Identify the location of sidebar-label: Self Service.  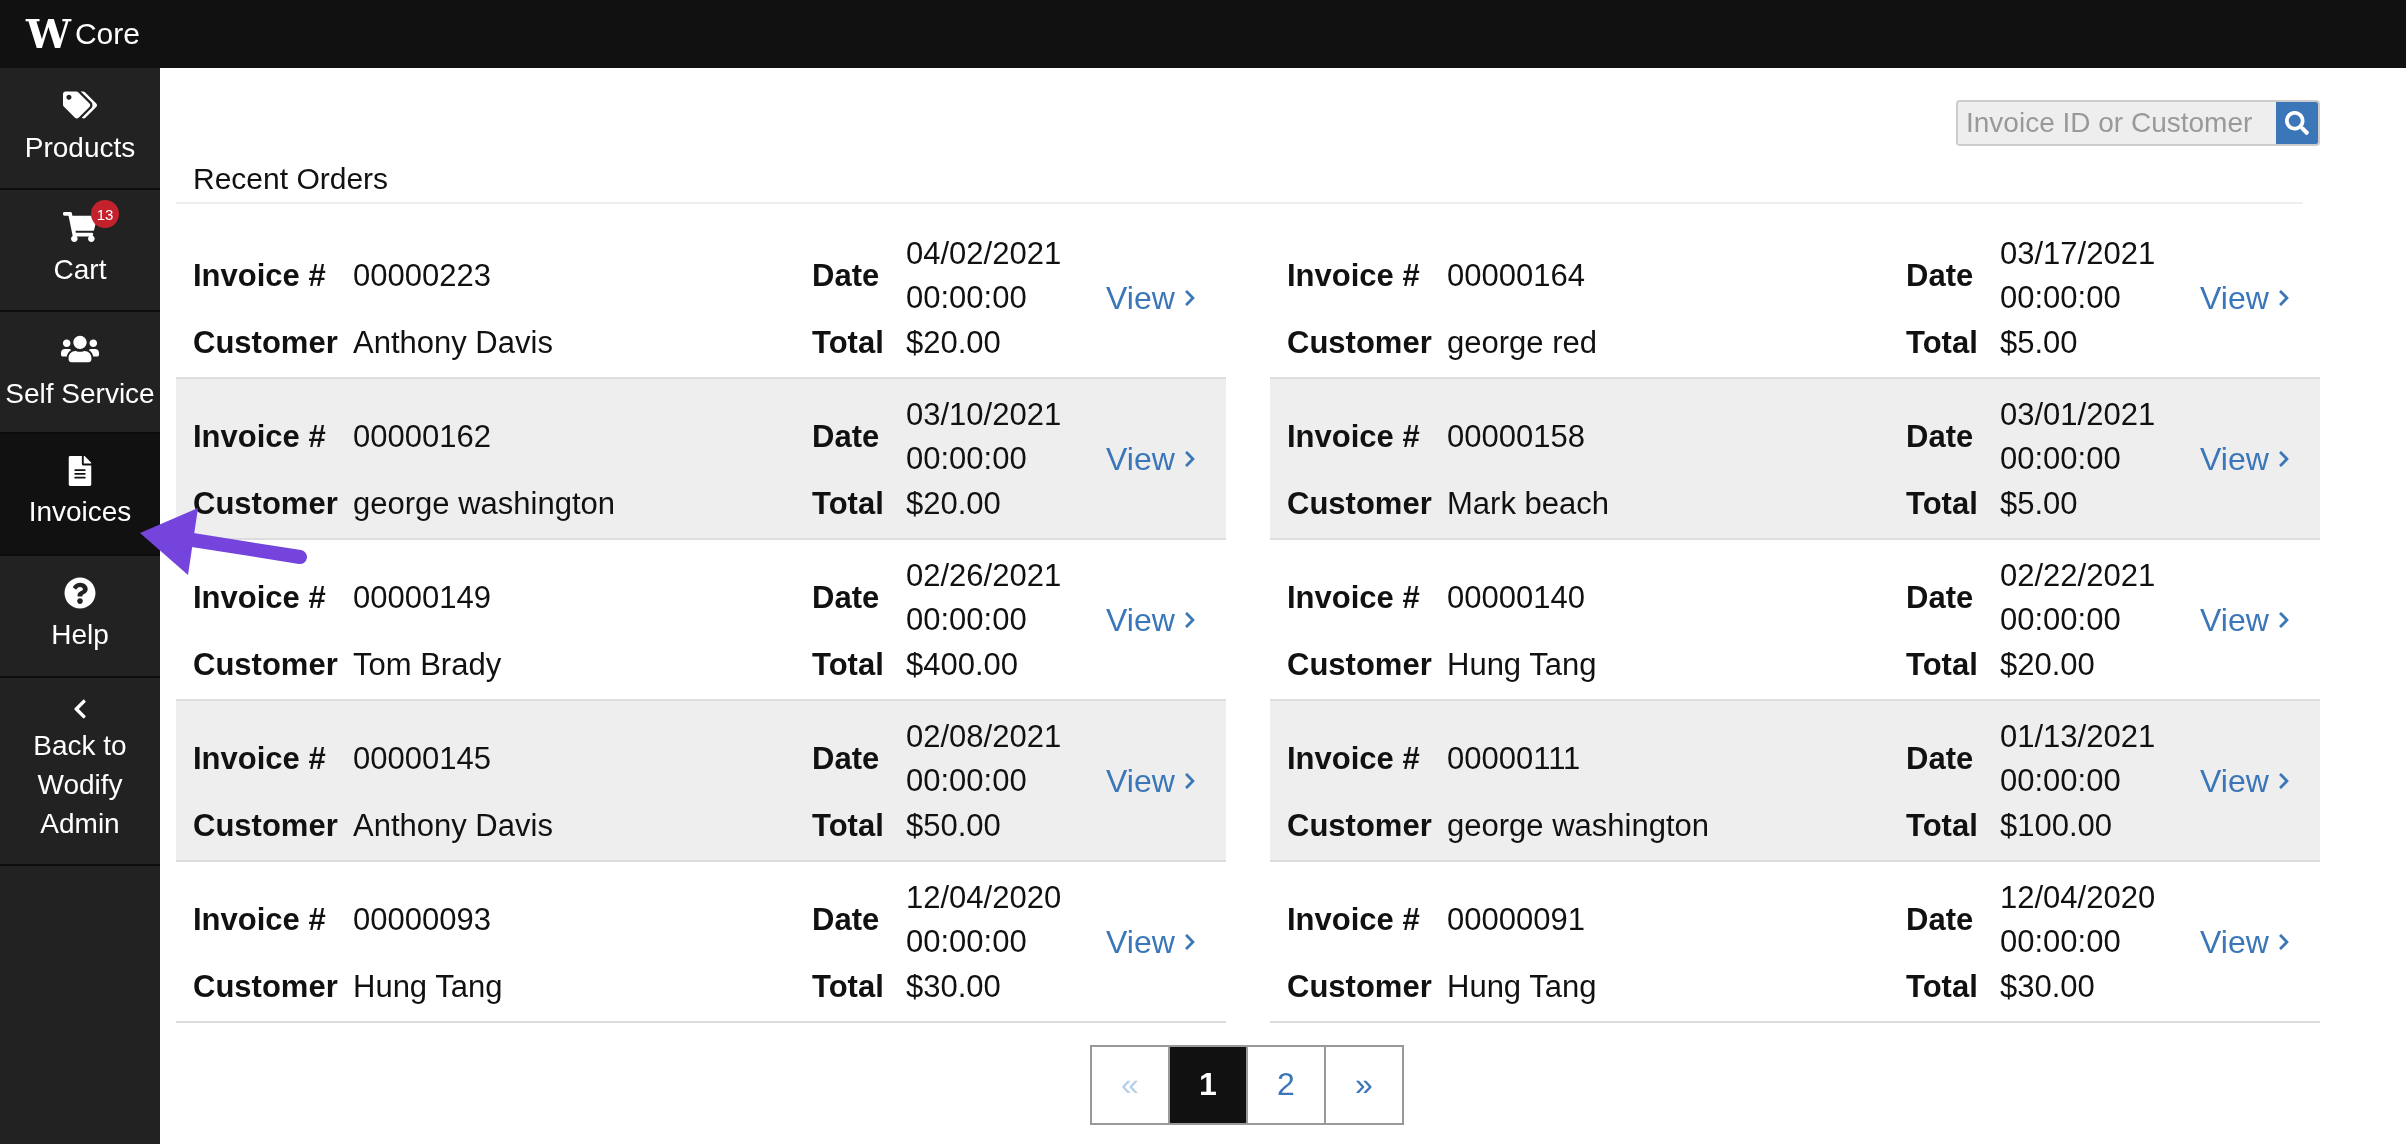
(80, 394).